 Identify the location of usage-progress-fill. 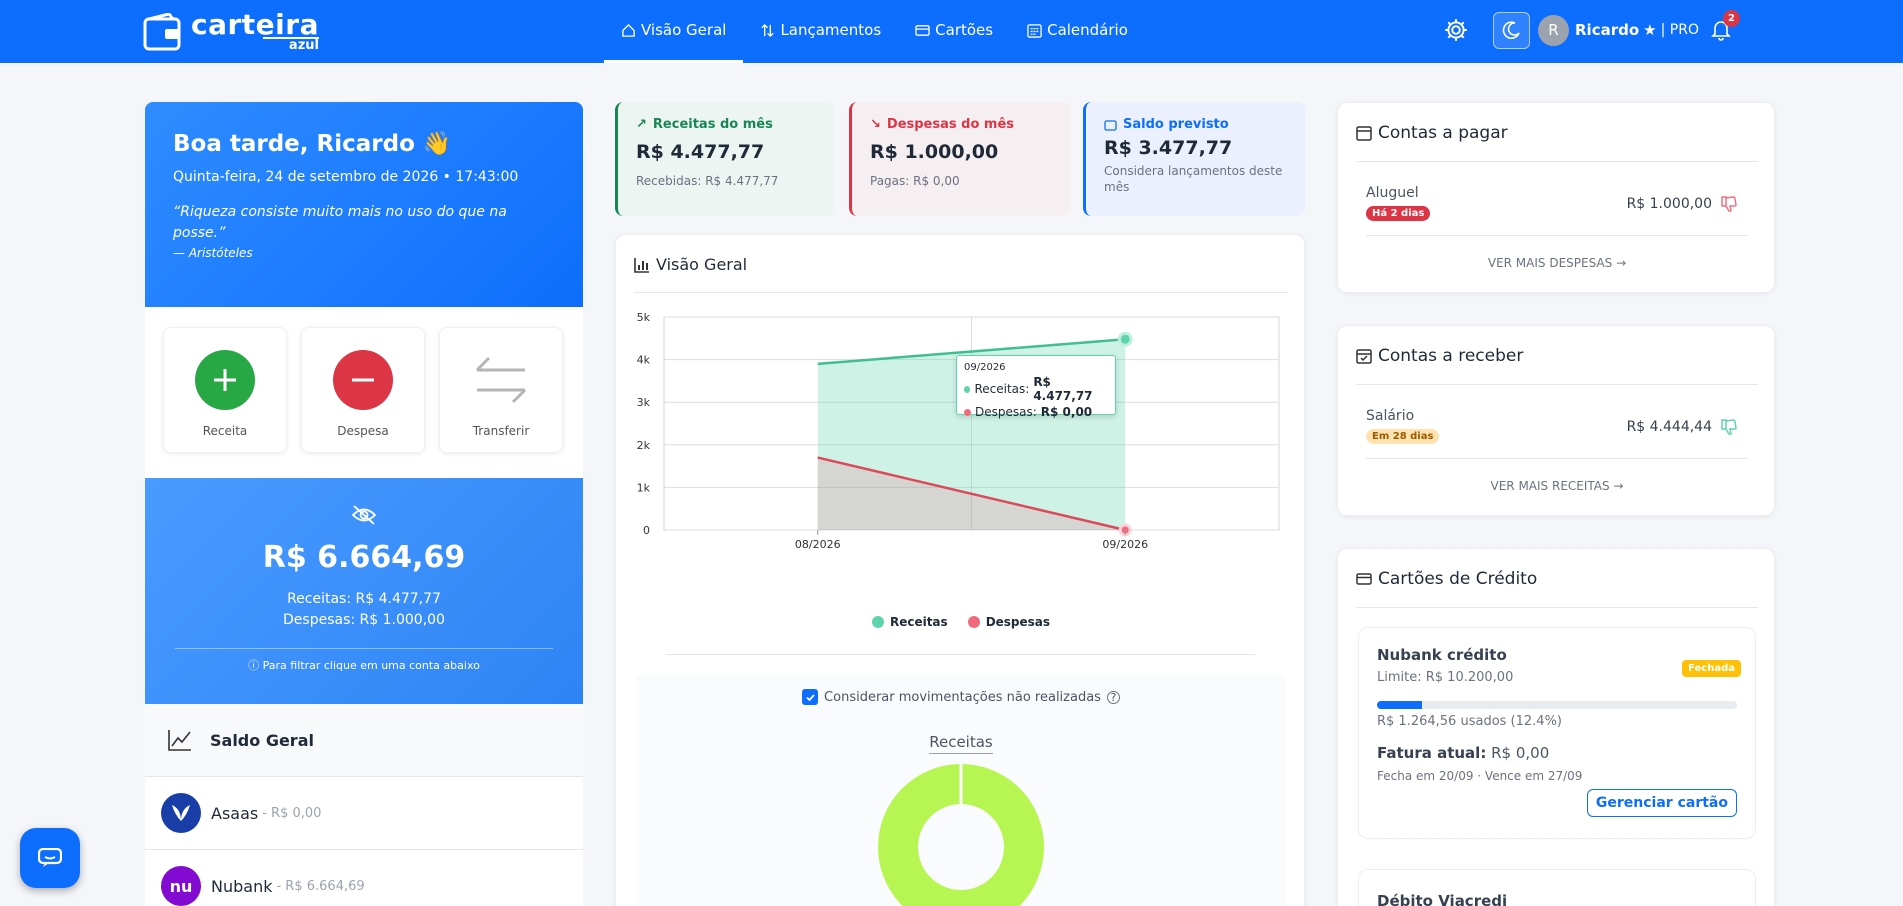
(1399, 705).